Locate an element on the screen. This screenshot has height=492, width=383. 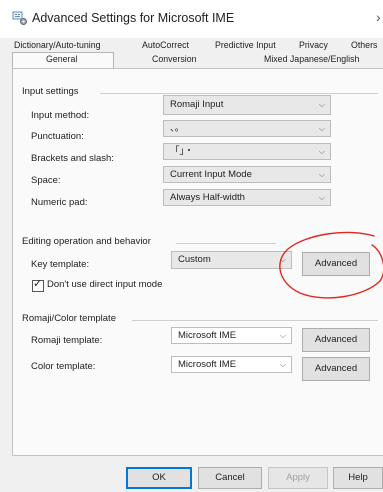
color-template-label: Color template: is located at coordinates (63, 366).